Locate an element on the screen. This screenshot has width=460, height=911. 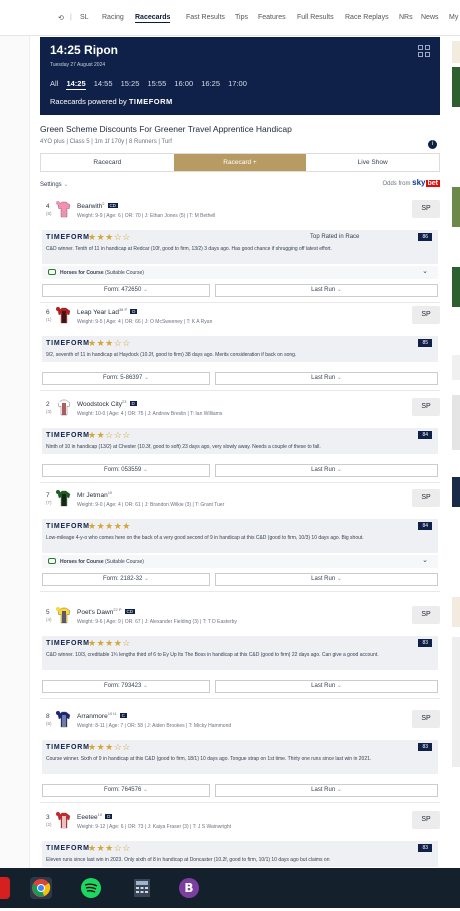
horse-name: Arranmore10 t1 C is located at coordinates (102, 715).